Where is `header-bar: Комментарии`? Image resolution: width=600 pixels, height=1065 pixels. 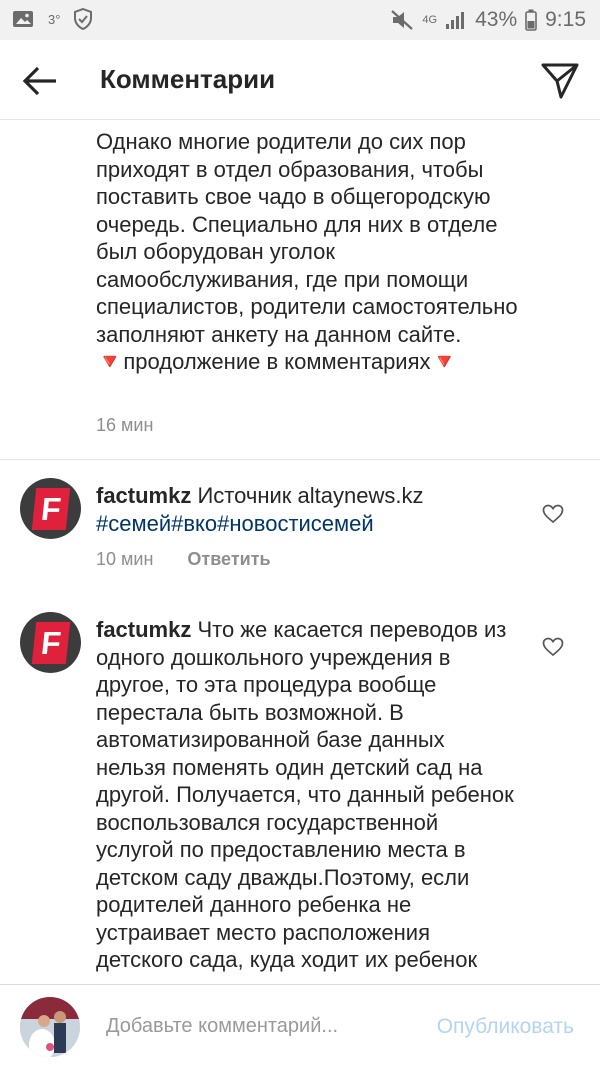
header-bar: Комментарии is located at coordinates (300, 80).